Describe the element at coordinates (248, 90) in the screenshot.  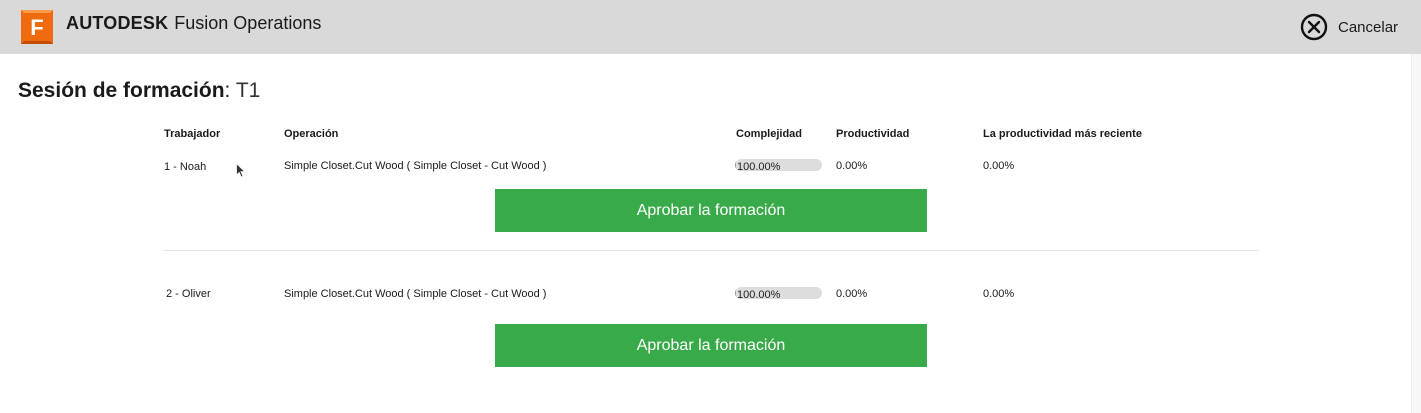
I see `session-name: T1` at that location.